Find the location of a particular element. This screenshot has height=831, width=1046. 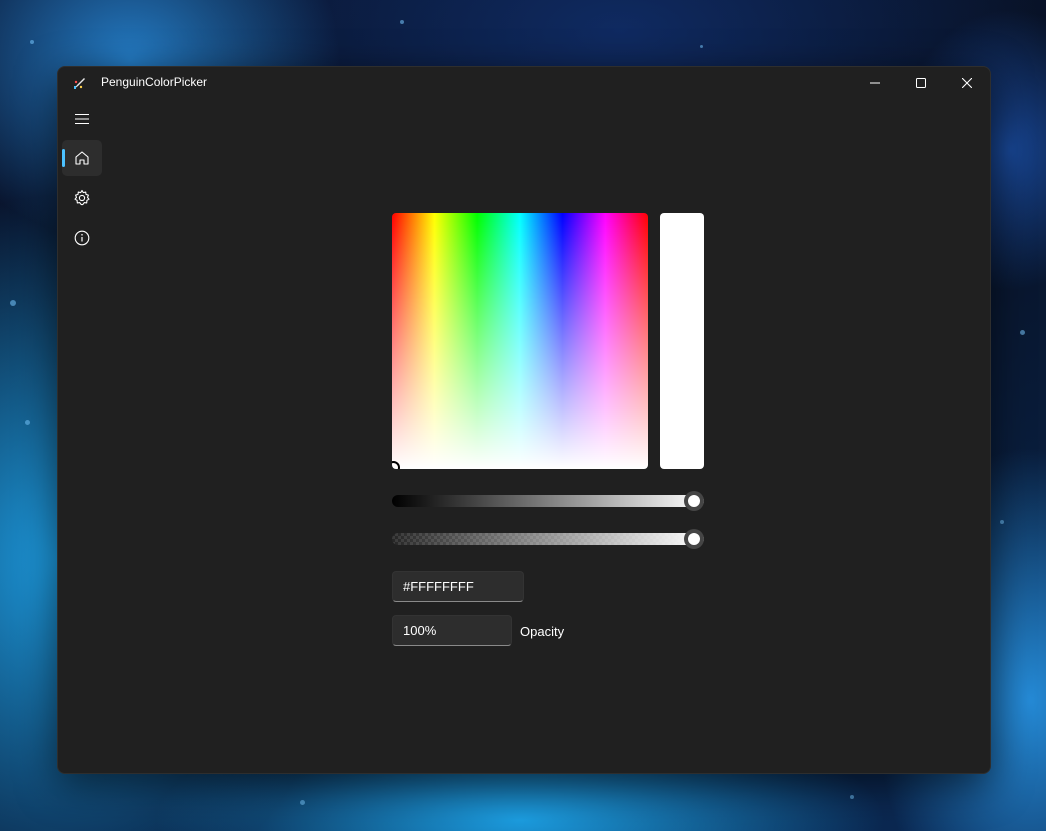

alpha-slider-thumb is located at coordinates (694, 539).